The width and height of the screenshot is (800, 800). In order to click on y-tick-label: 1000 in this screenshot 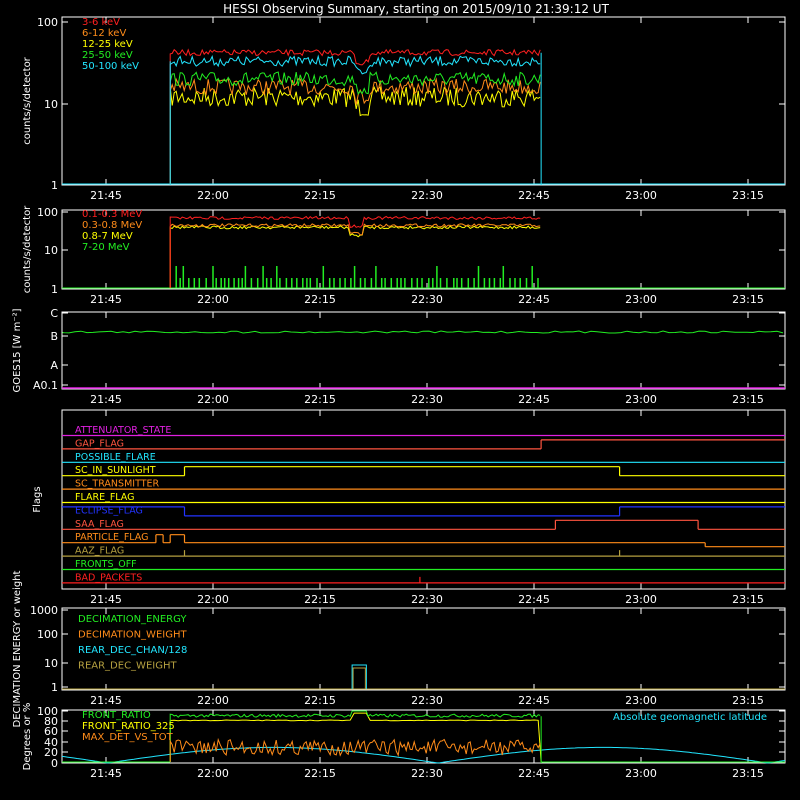, I will do `click(44, 610)`.